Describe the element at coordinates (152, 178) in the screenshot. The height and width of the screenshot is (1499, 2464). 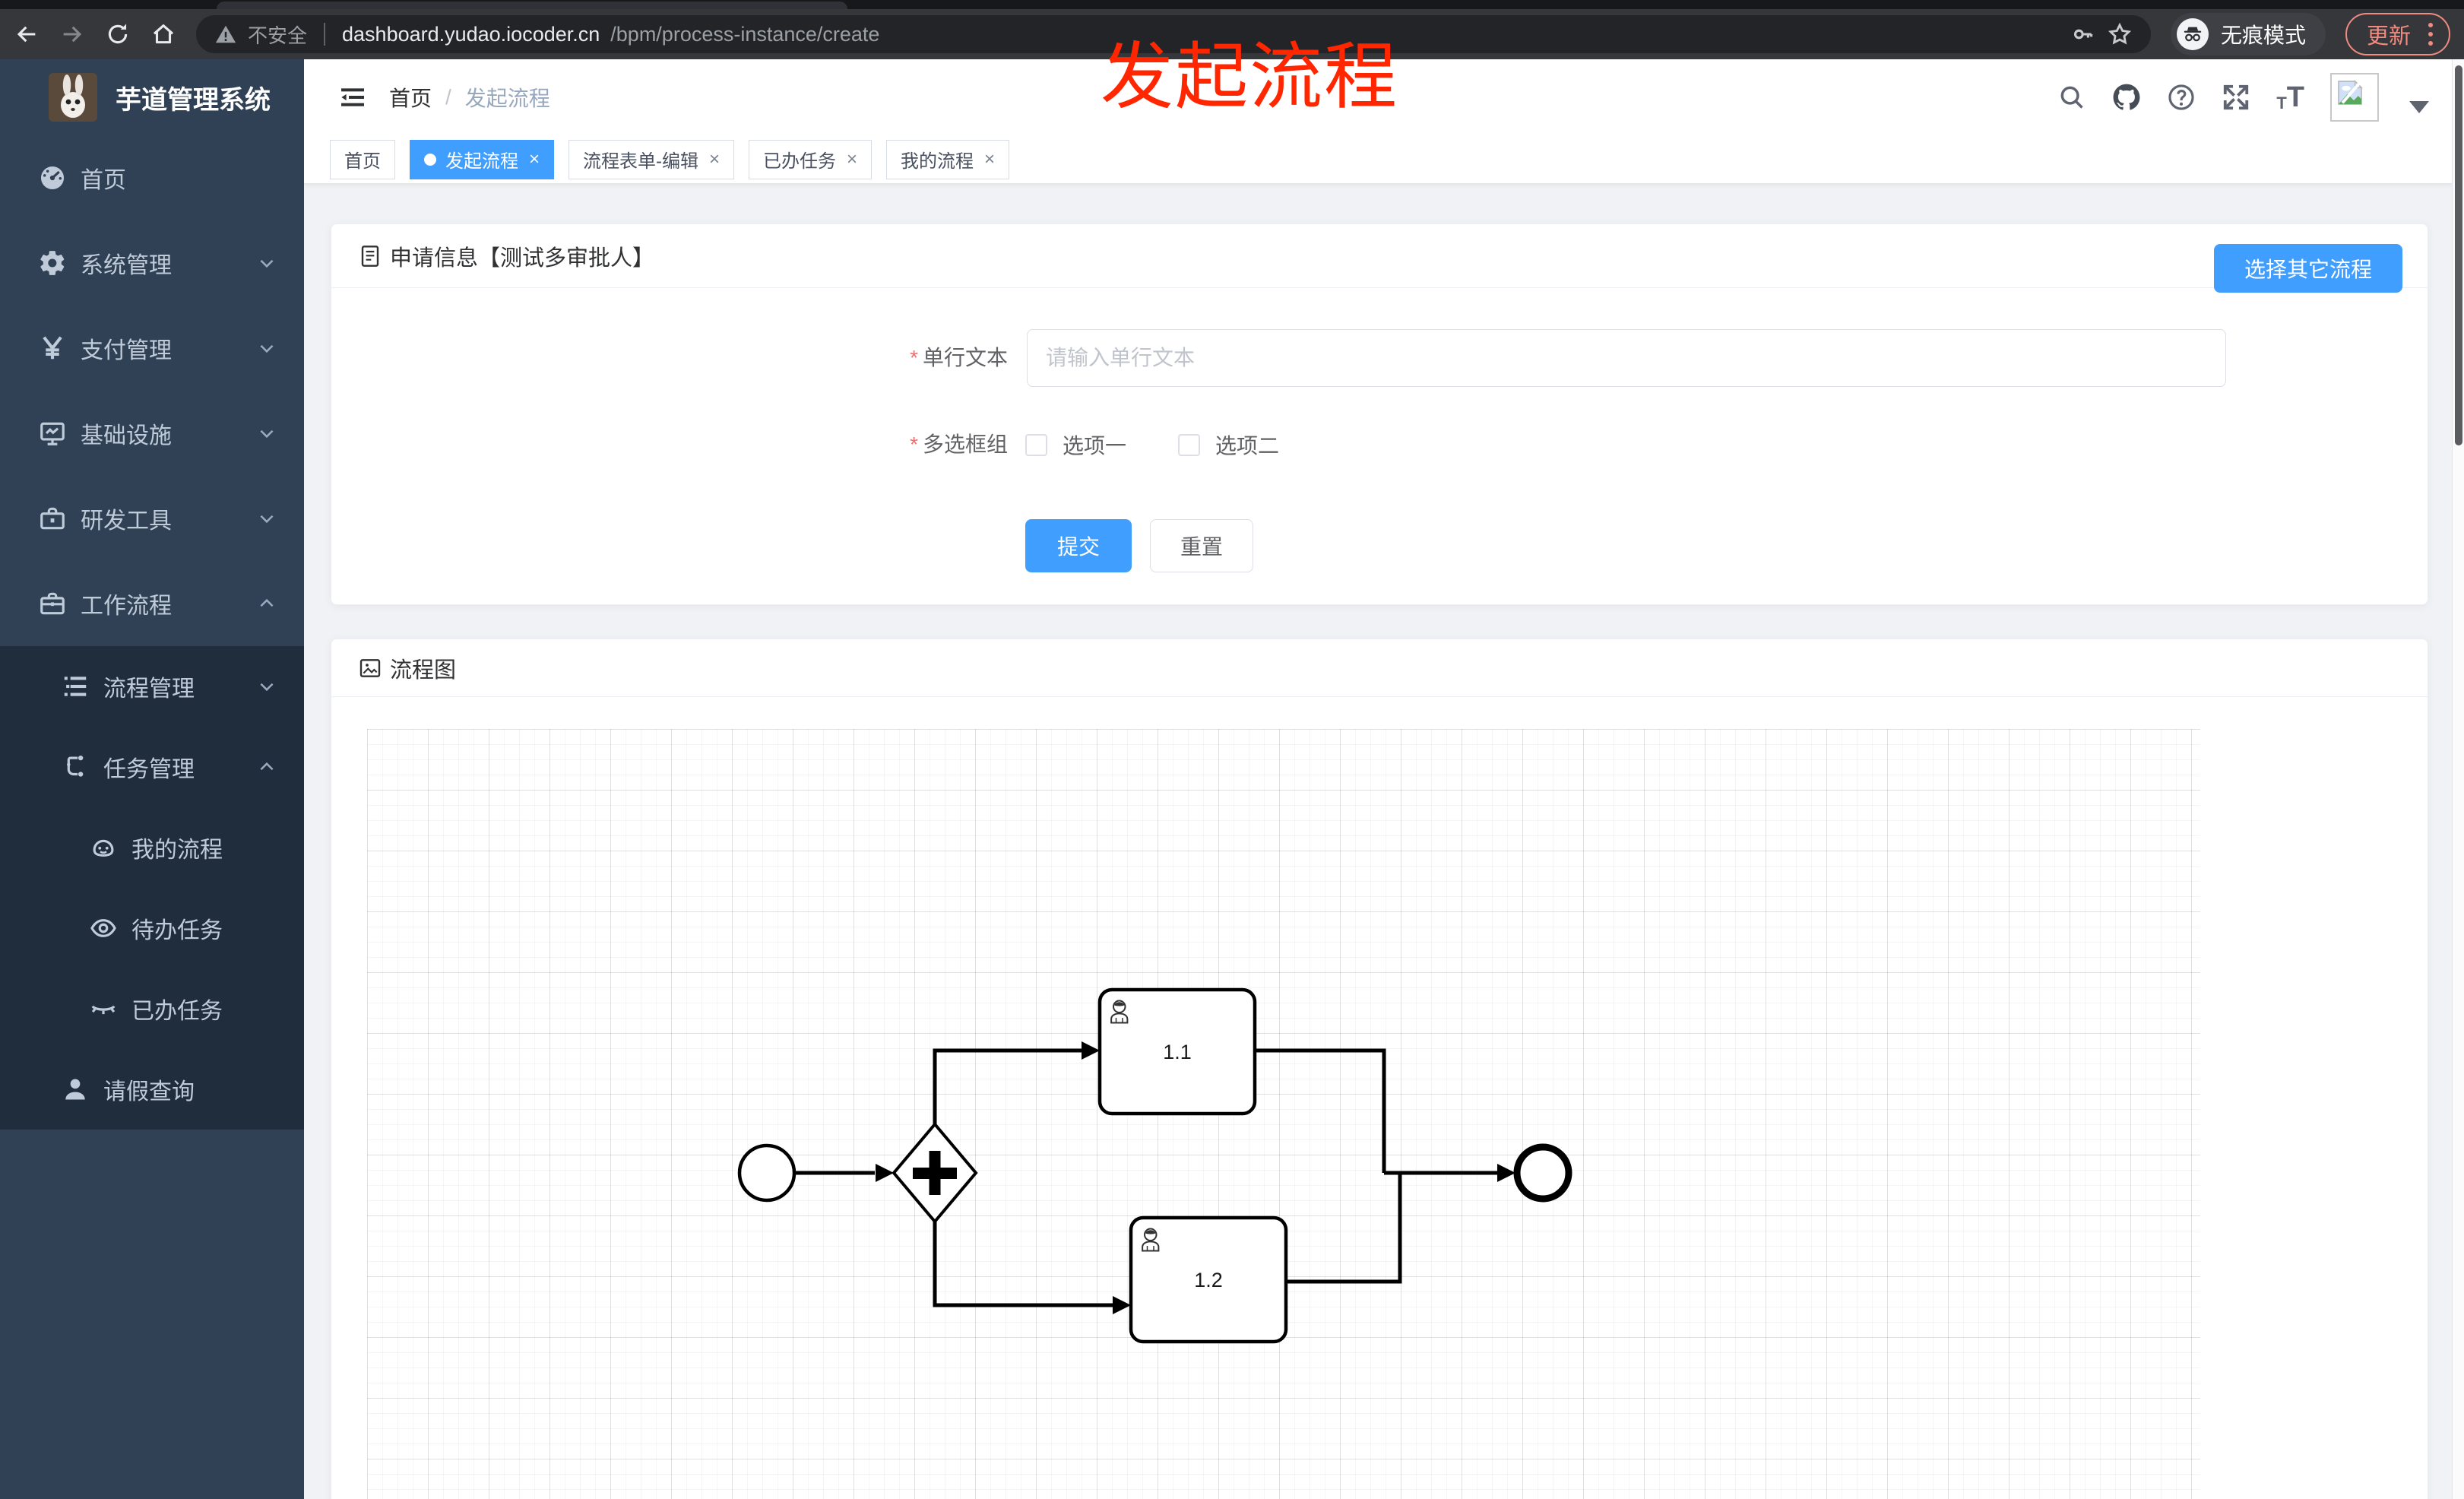
I see `sidebar-item-home: 首页` at that location.